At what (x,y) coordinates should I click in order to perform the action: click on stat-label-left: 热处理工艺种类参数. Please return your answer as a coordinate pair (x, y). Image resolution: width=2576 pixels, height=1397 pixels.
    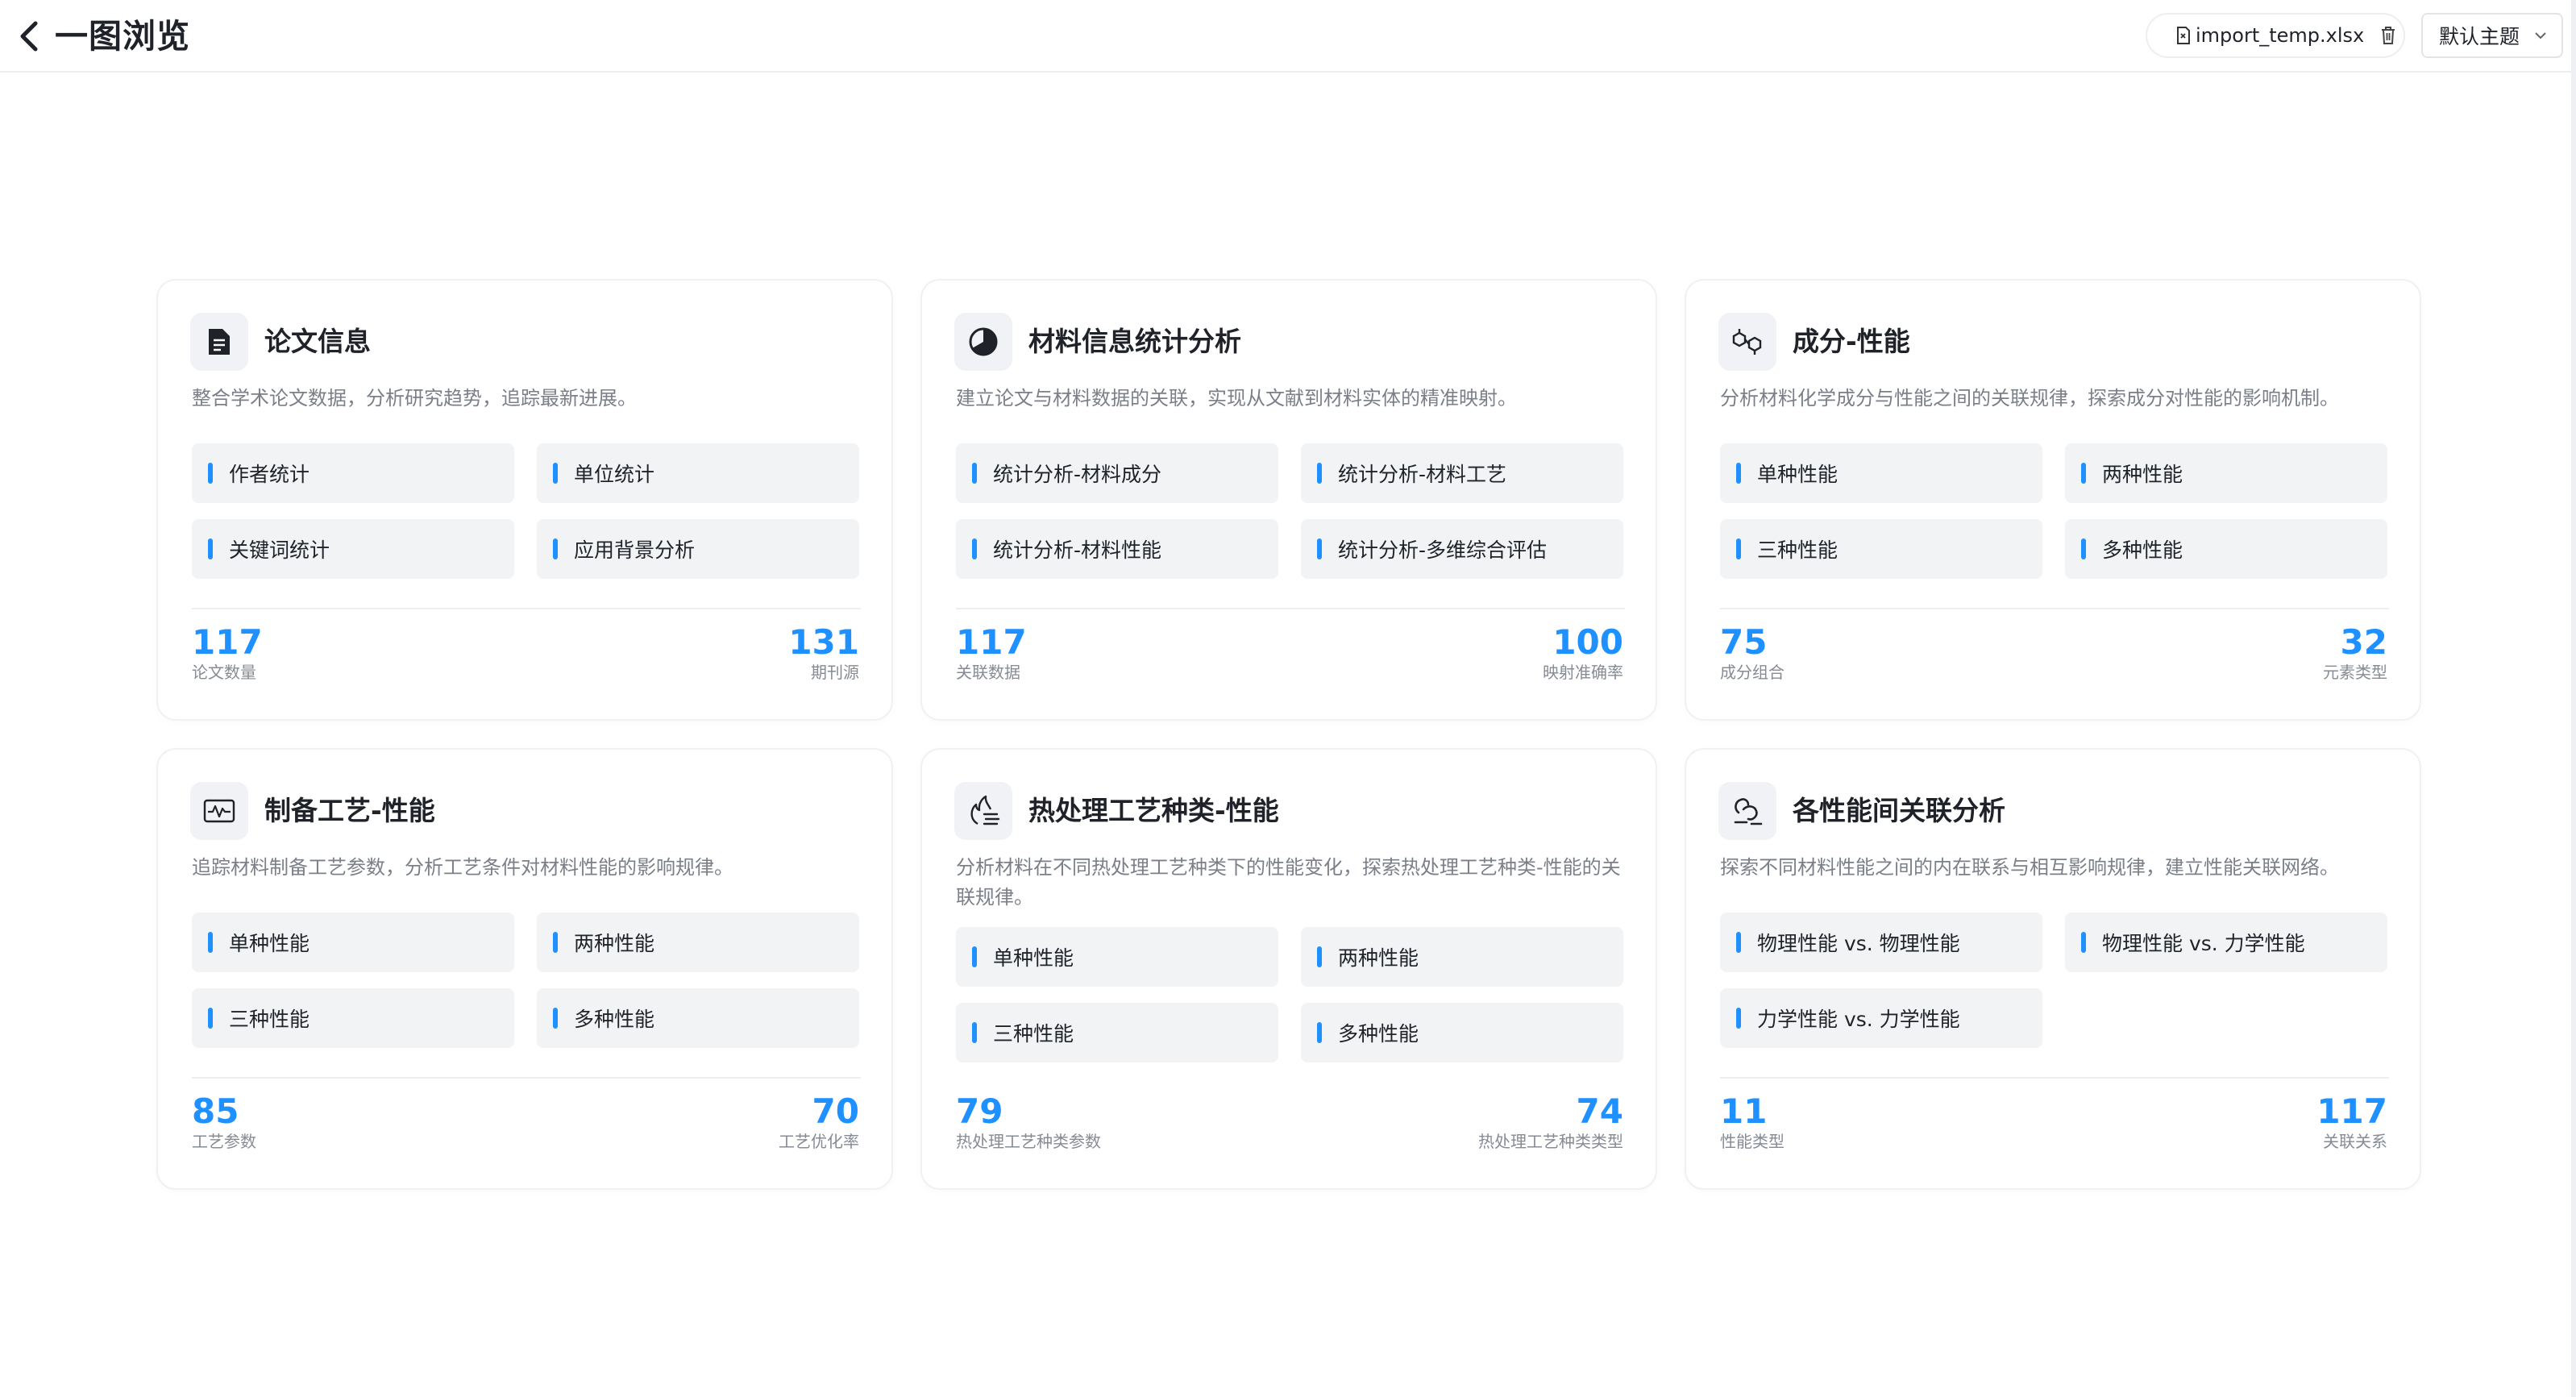
    Looking at the image, I should click on (1028, 1141).